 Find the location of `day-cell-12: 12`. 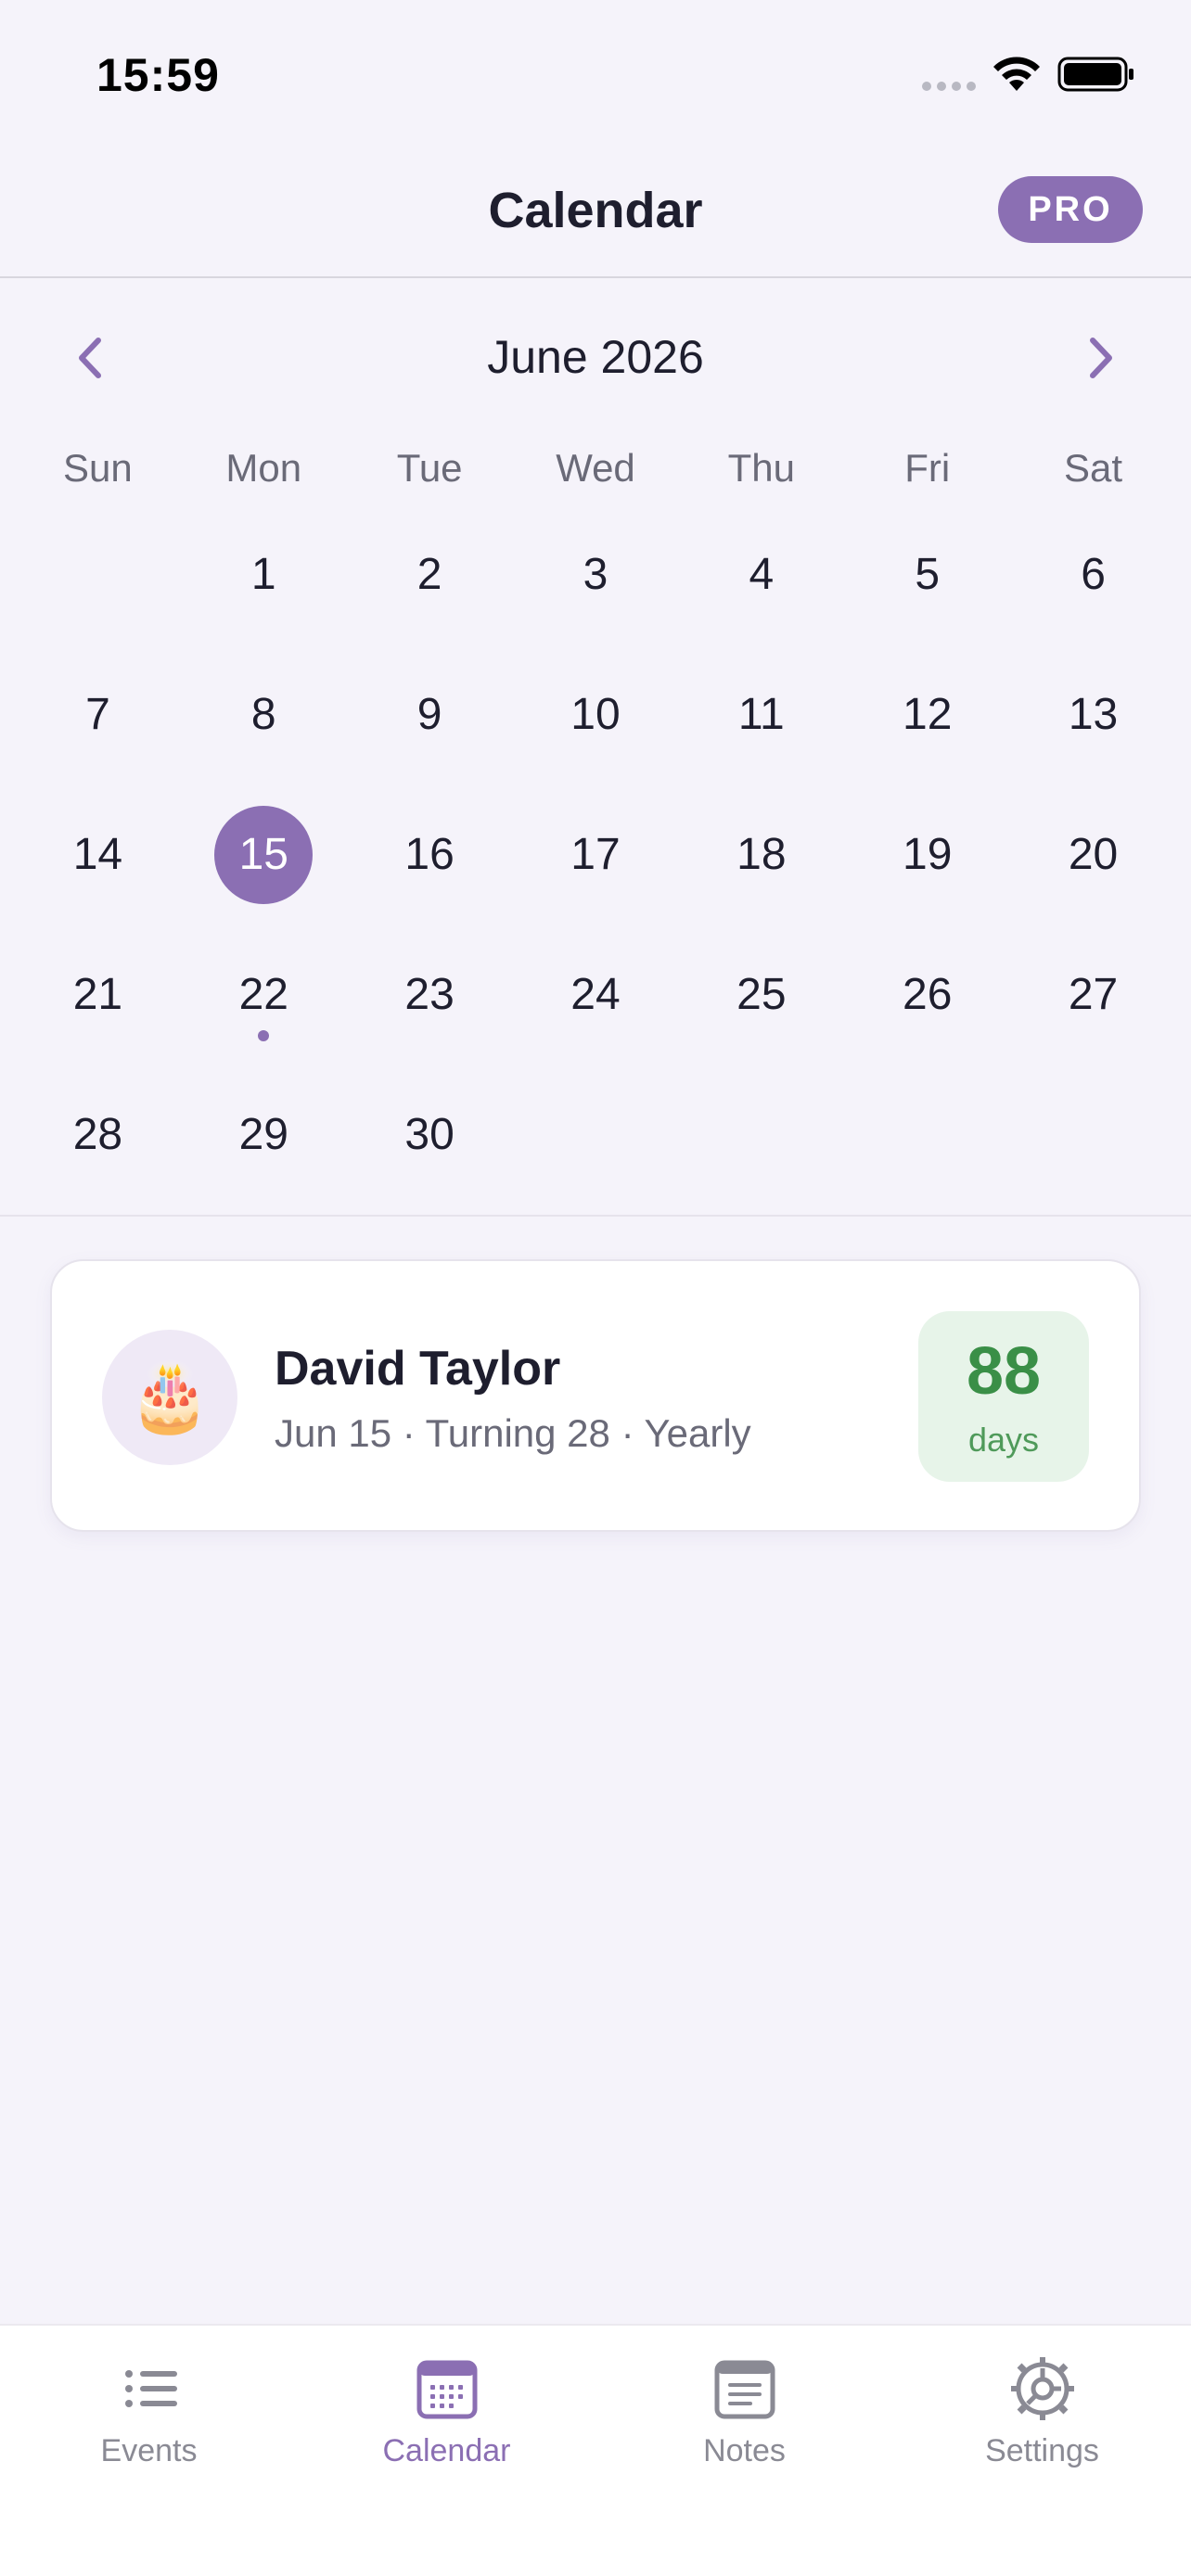

day-cell-12: 12 is located at coordinates (927, 729).